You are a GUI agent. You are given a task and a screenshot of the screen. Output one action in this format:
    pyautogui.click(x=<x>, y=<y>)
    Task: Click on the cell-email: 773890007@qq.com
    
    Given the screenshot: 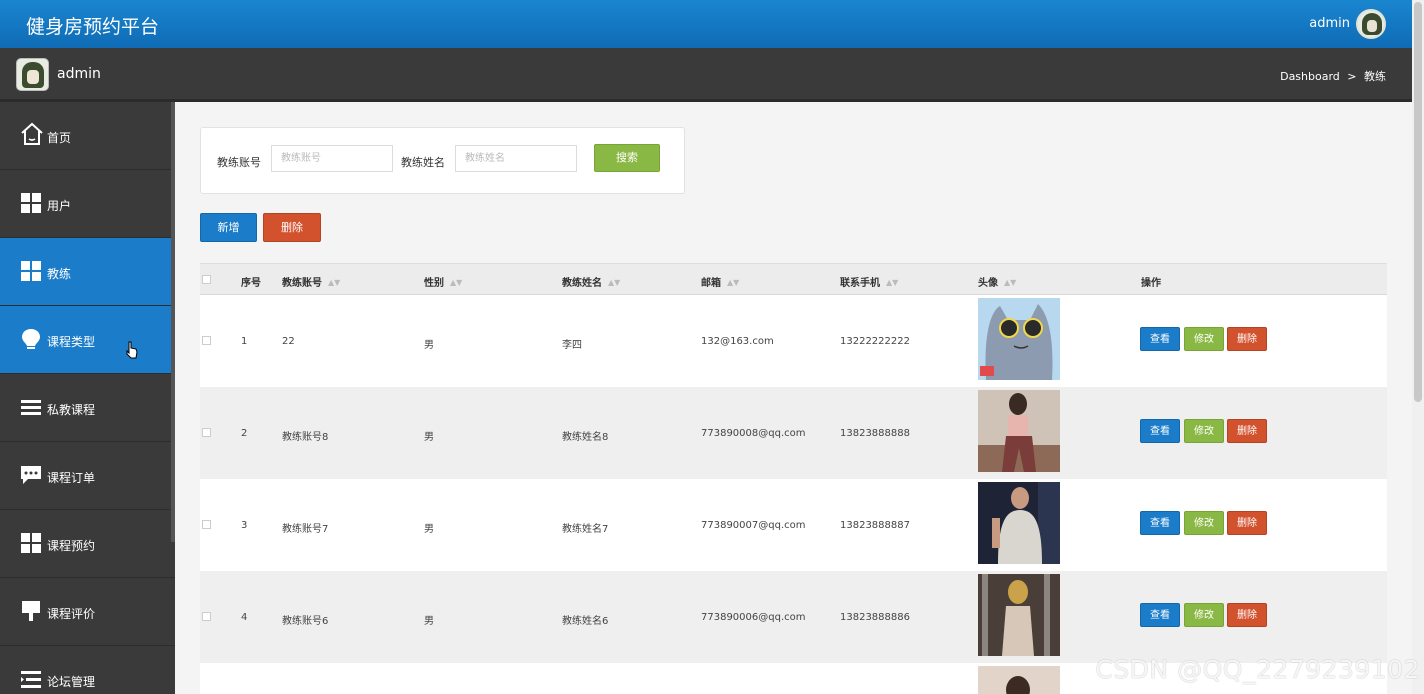 What is the action you would take?
    pyautogui.click(x=753, y=525)
    